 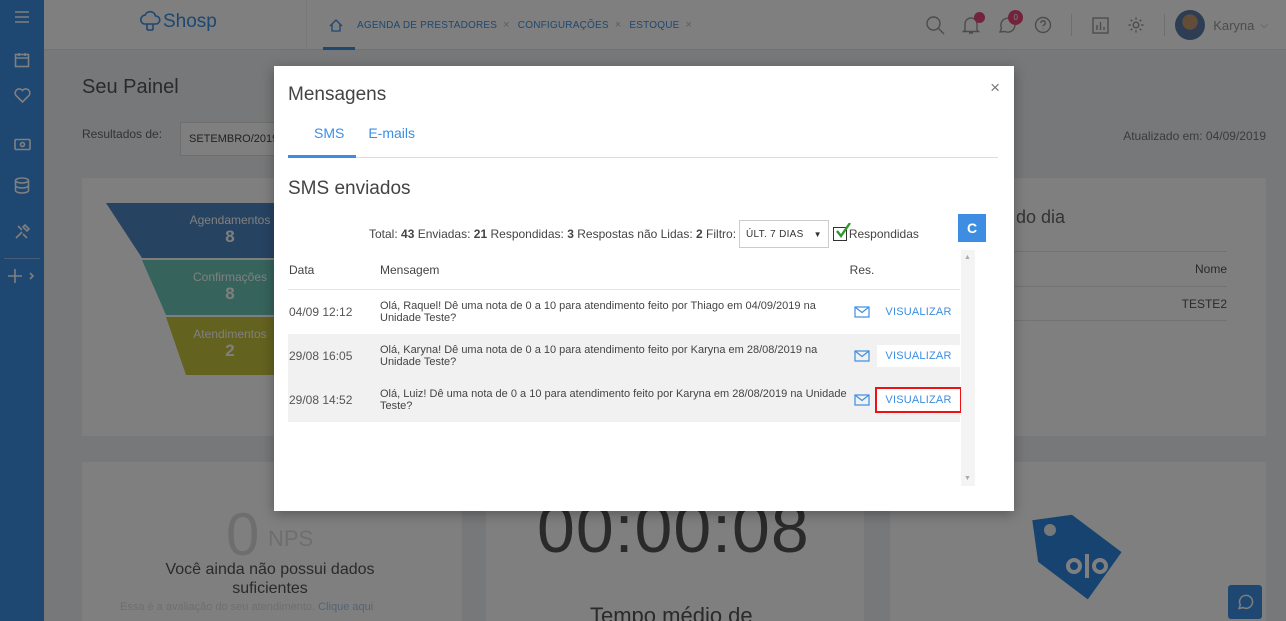 What do you see at coordinates (383, 234) in the screenshot?
I see `summary-total-label: Total:` at bounding box center [383, 234].